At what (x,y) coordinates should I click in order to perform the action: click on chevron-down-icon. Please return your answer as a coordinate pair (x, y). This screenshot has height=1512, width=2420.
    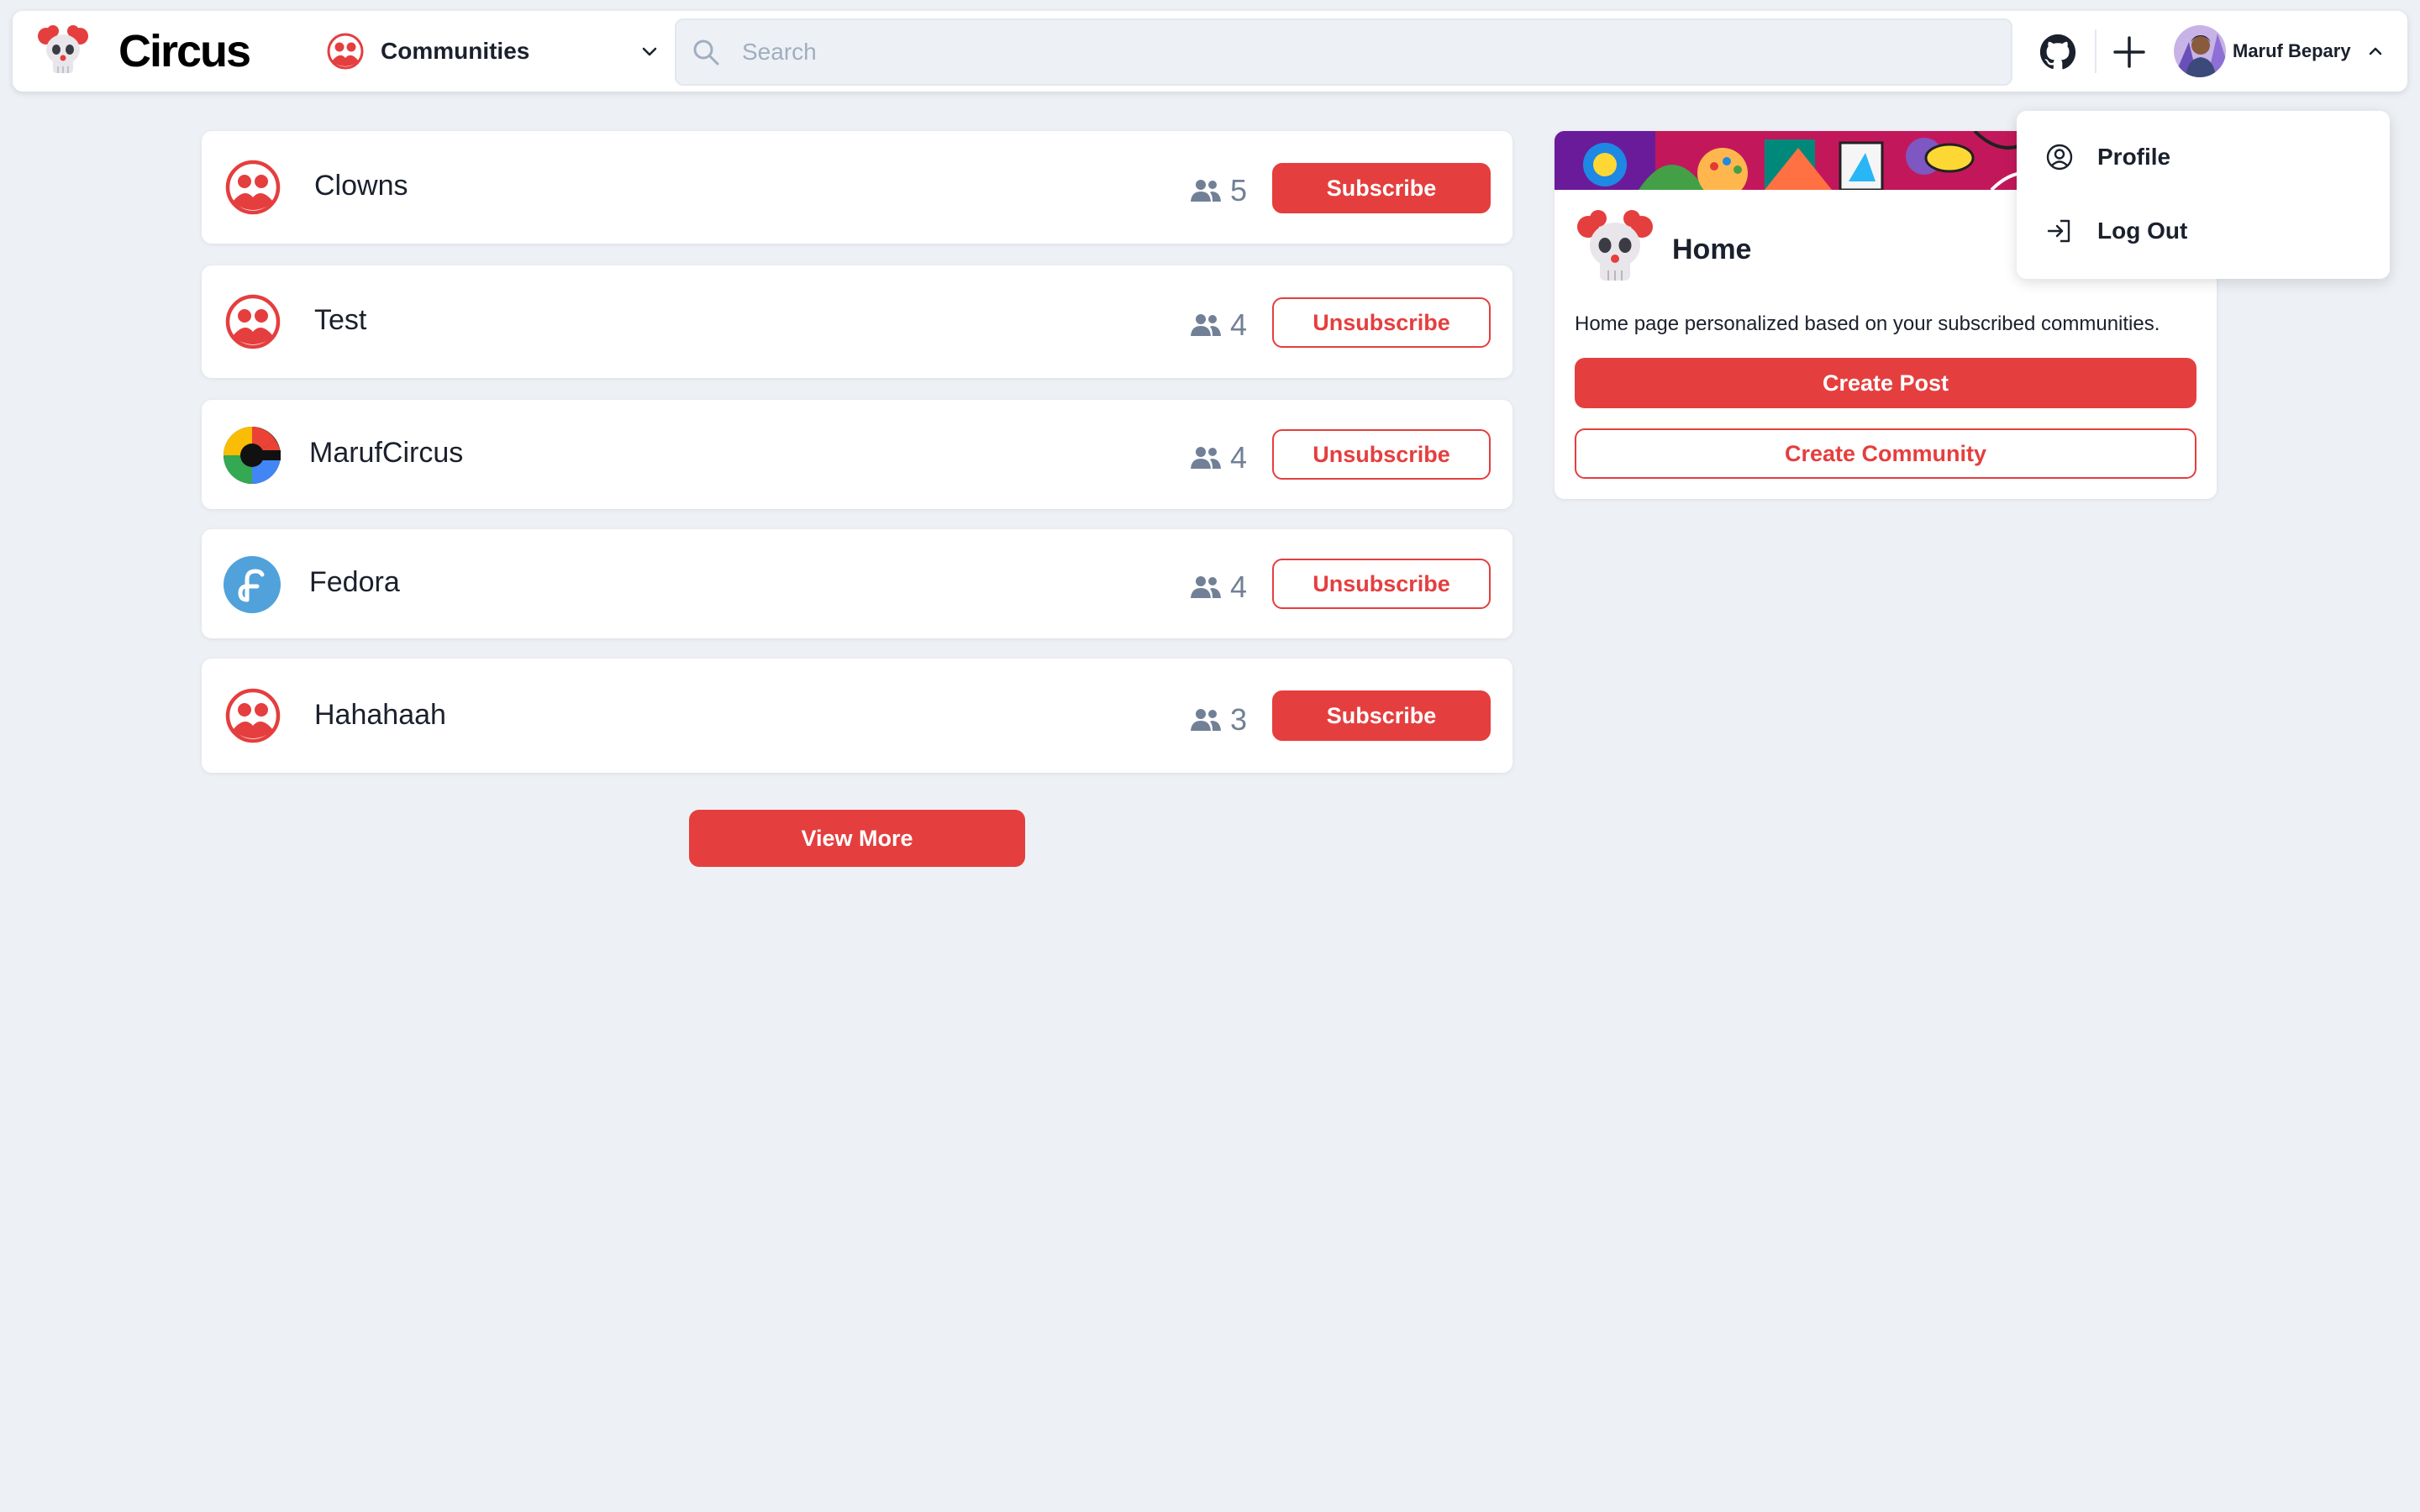
    Looking at the image, I should click on (649, 51).